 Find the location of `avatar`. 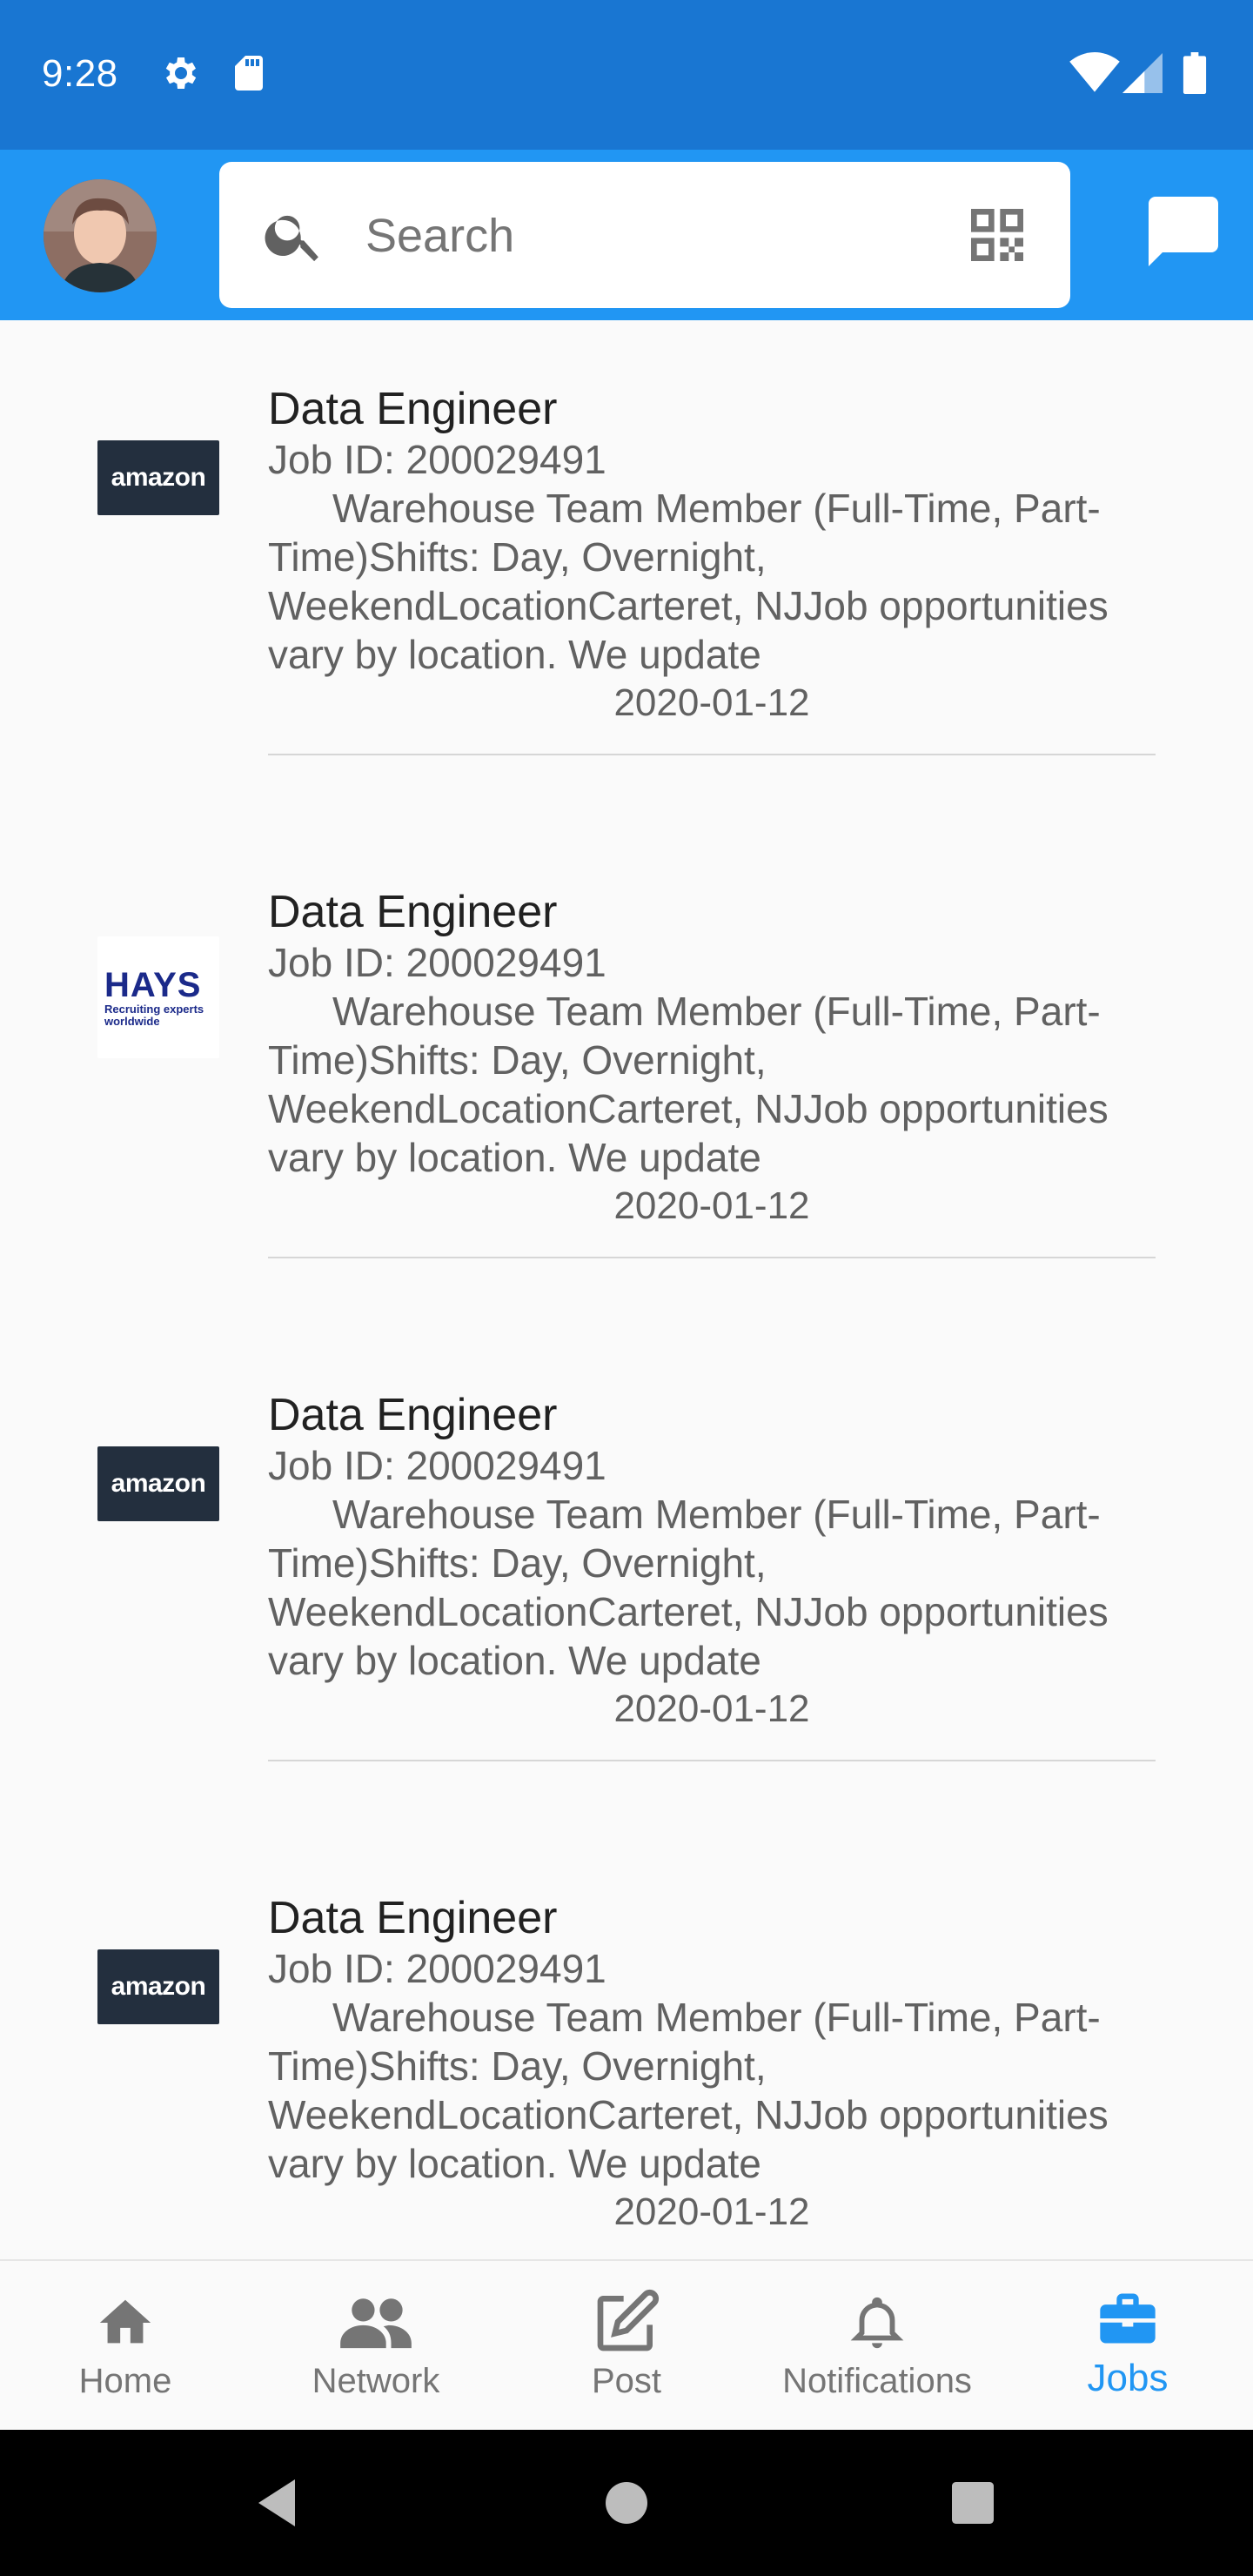

avatar is located at coordinates (100, 235).